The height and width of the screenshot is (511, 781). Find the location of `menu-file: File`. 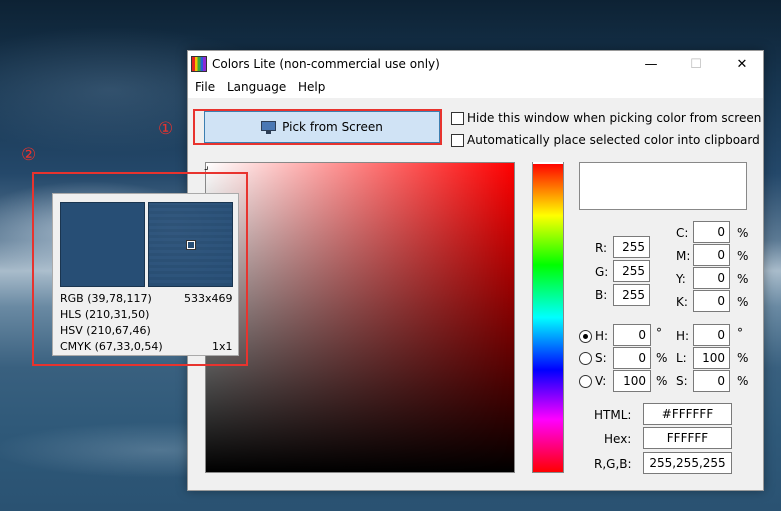

menu-file: File is located at coordinates (205, 87).